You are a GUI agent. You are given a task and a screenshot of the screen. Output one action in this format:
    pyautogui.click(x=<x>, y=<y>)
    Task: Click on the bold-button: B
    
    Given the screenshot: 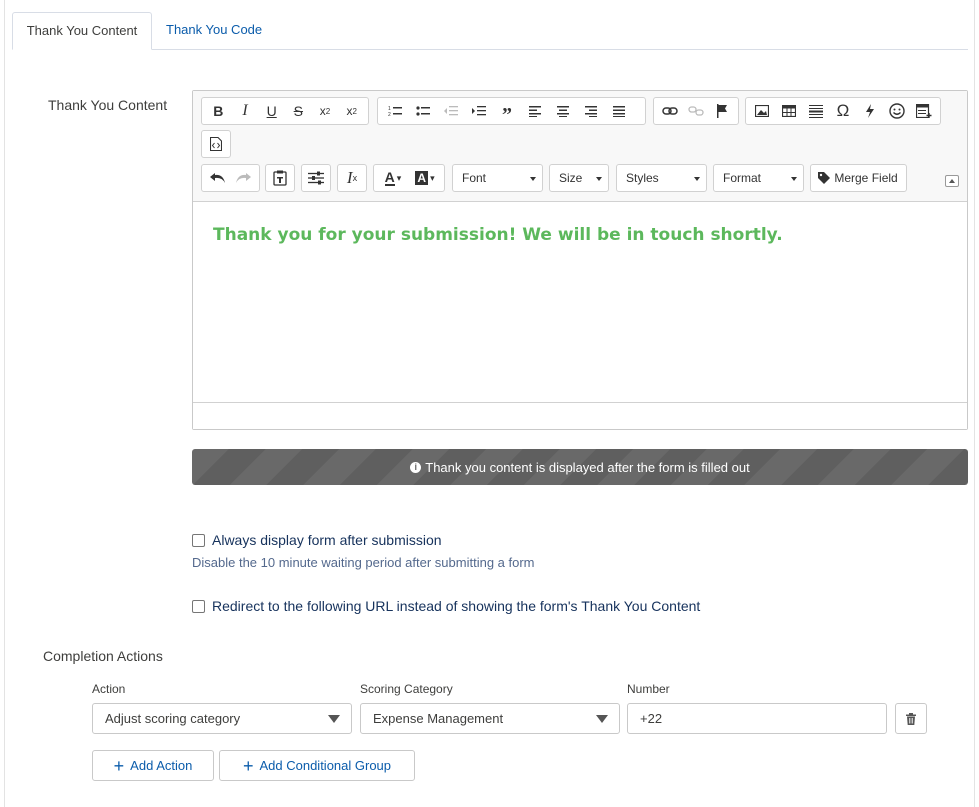 What is the action you would take?
    pyautogui.click(x=218, y=111)
    